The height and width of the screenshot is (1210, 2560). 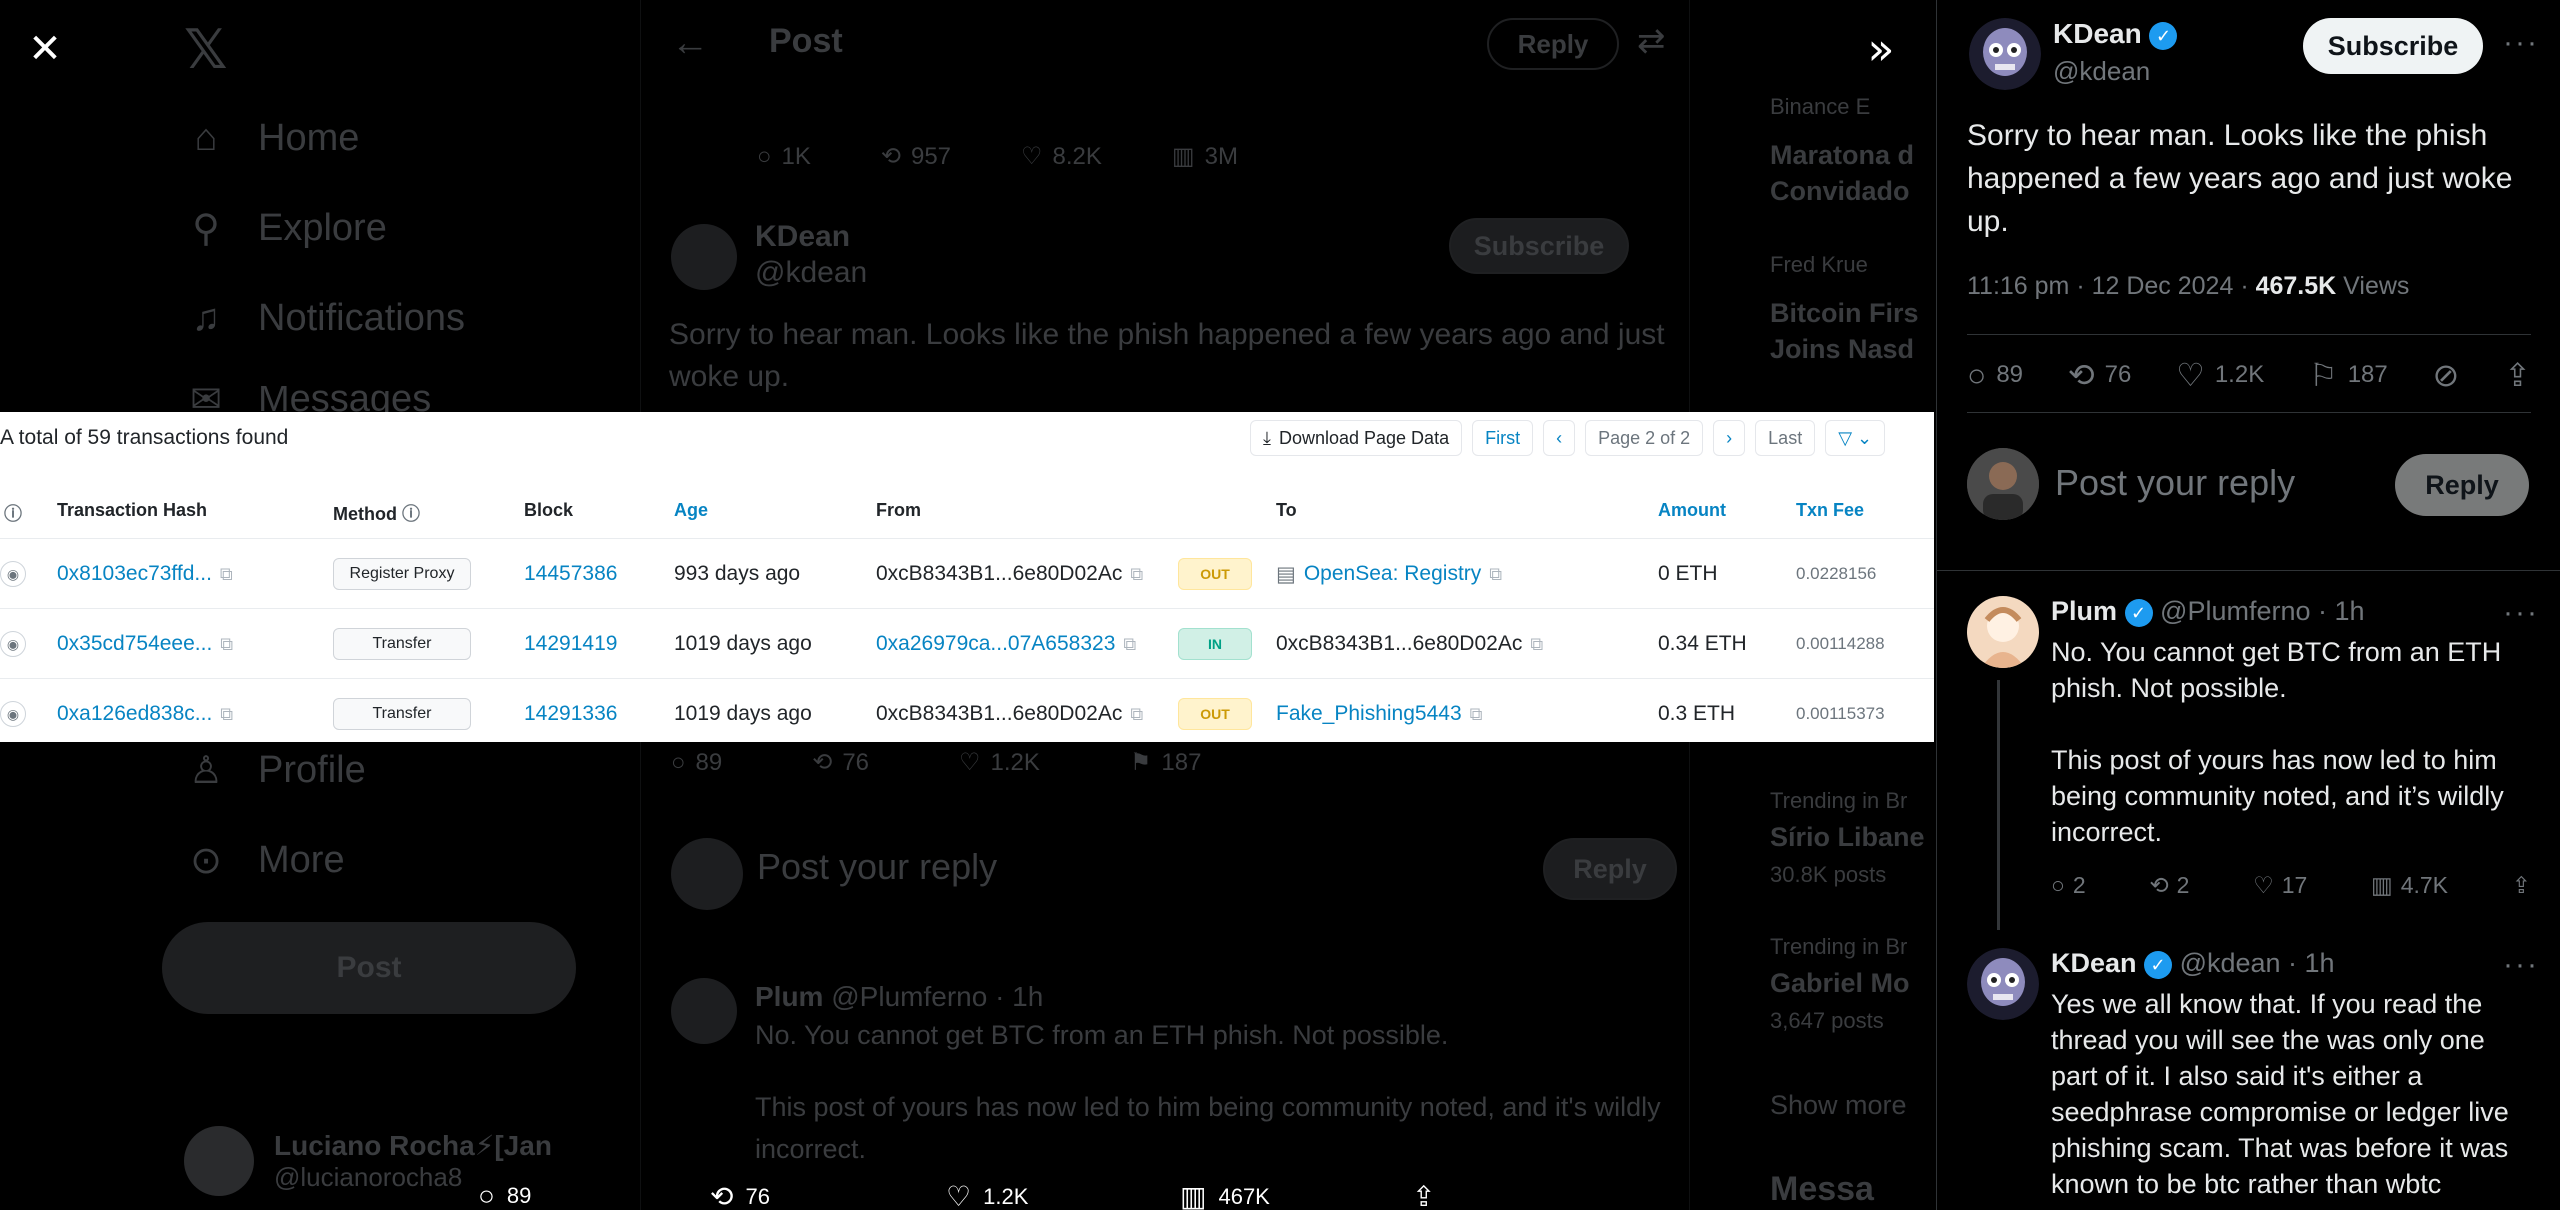 I want to click on trend-title: Convidado, so click(x=1840, y=191).